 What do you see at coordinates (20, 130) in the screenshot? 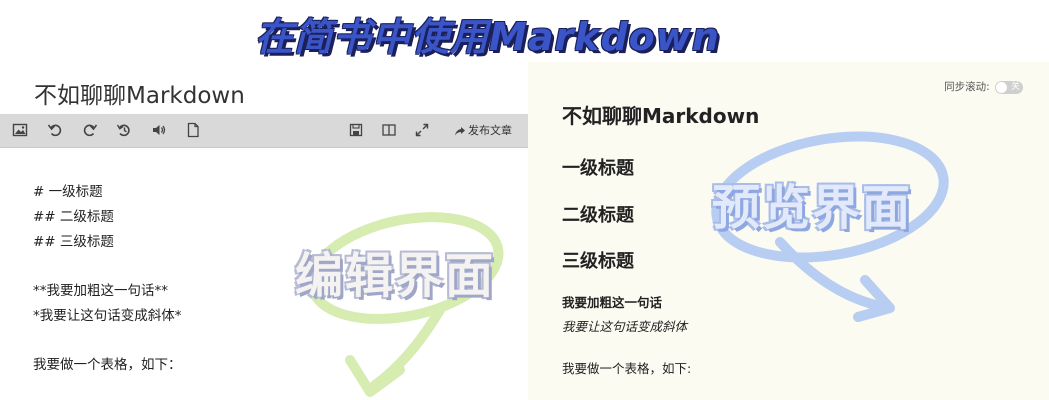
I see `image-icon` at bounding box center [20, 130].